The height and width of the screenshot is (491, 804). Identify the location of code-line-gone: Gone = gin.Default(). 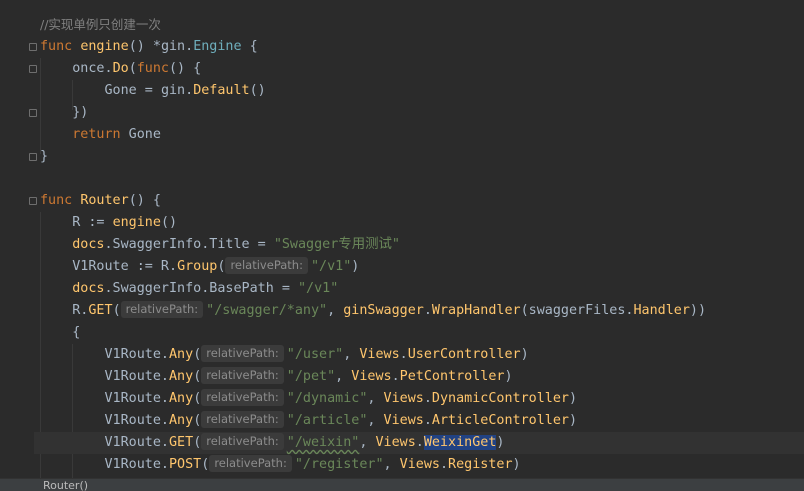
(422, 91).